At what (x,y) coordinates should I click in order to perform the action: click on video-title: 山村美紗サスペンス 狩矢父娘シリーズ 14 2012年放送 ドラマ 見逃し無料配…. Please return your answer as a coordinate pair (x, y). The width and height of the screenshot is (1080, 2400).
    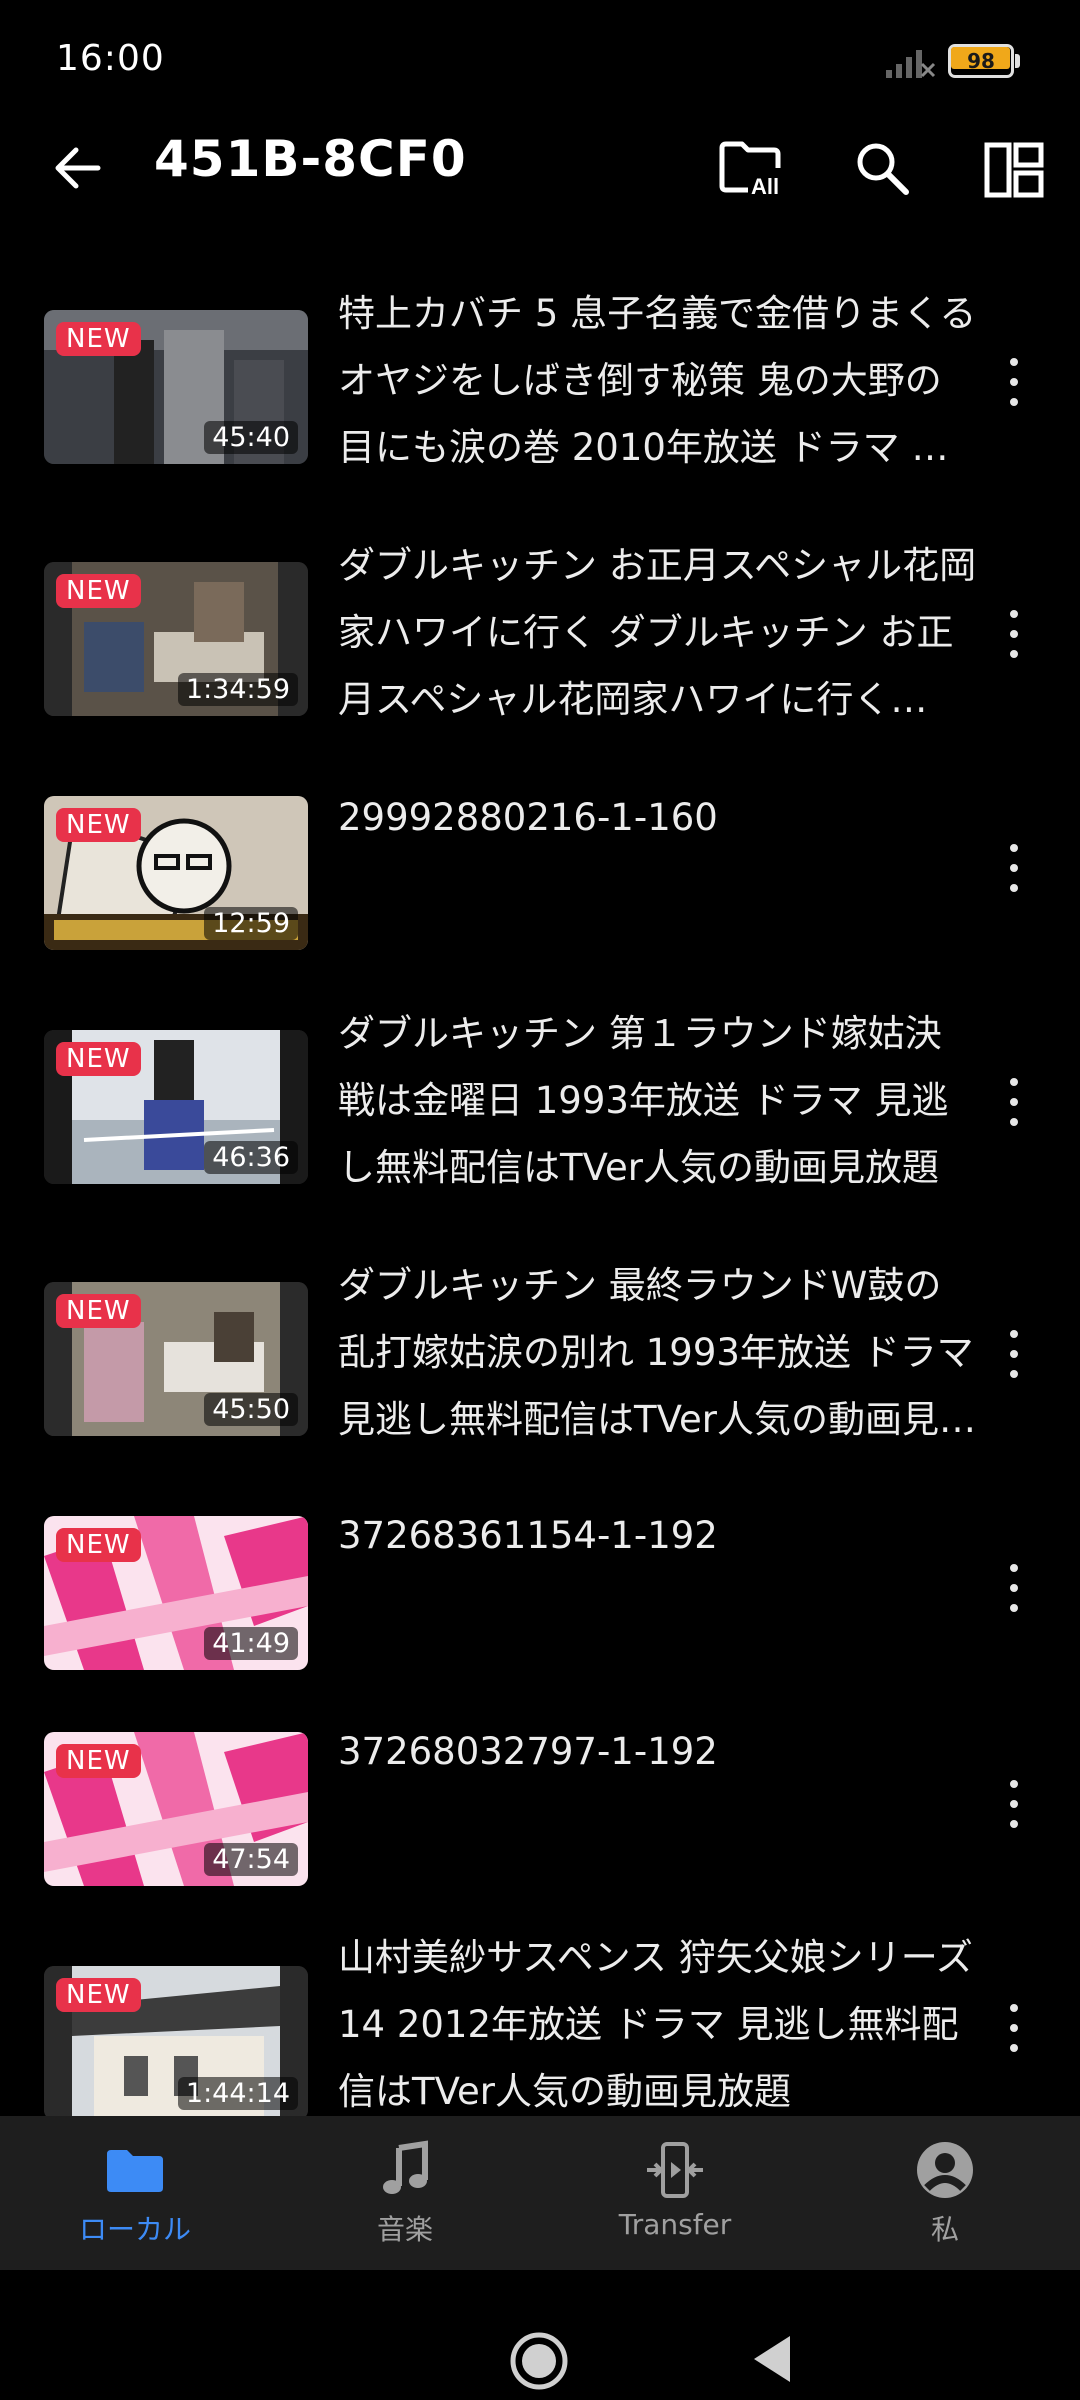
    Looking at the image, I should click on (658, 2020).